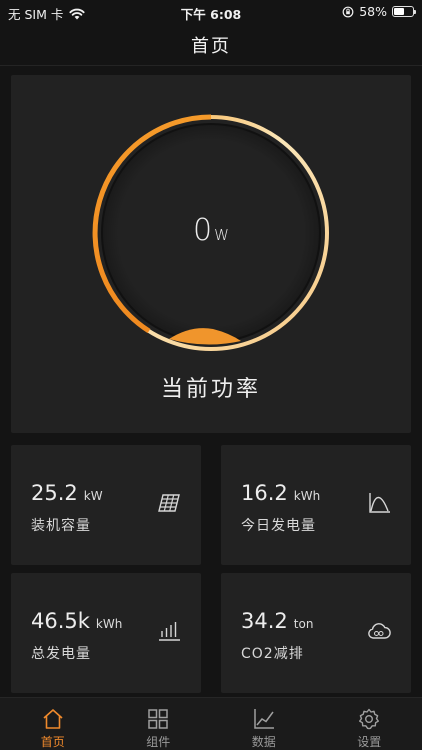 Image resolution: width=422 pixels, height=750 pixels. I want to click on battery-icon, so click(404, 11).